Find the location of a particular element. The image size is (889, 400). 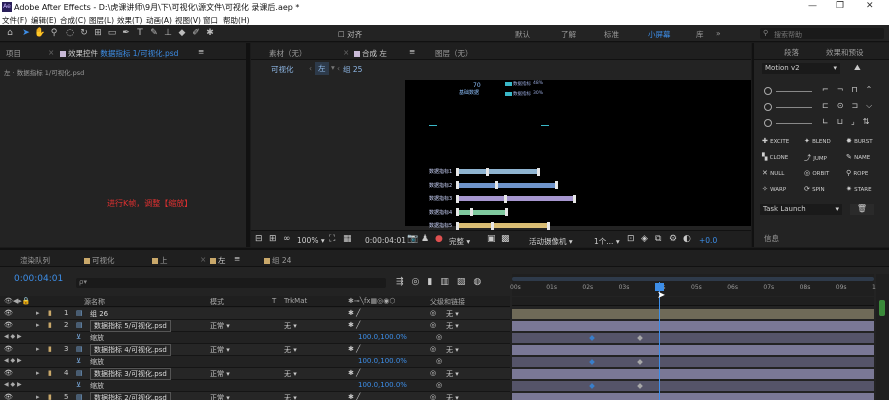

clone-stamp-icon: ⊥ is located at coordinates (168, 33).